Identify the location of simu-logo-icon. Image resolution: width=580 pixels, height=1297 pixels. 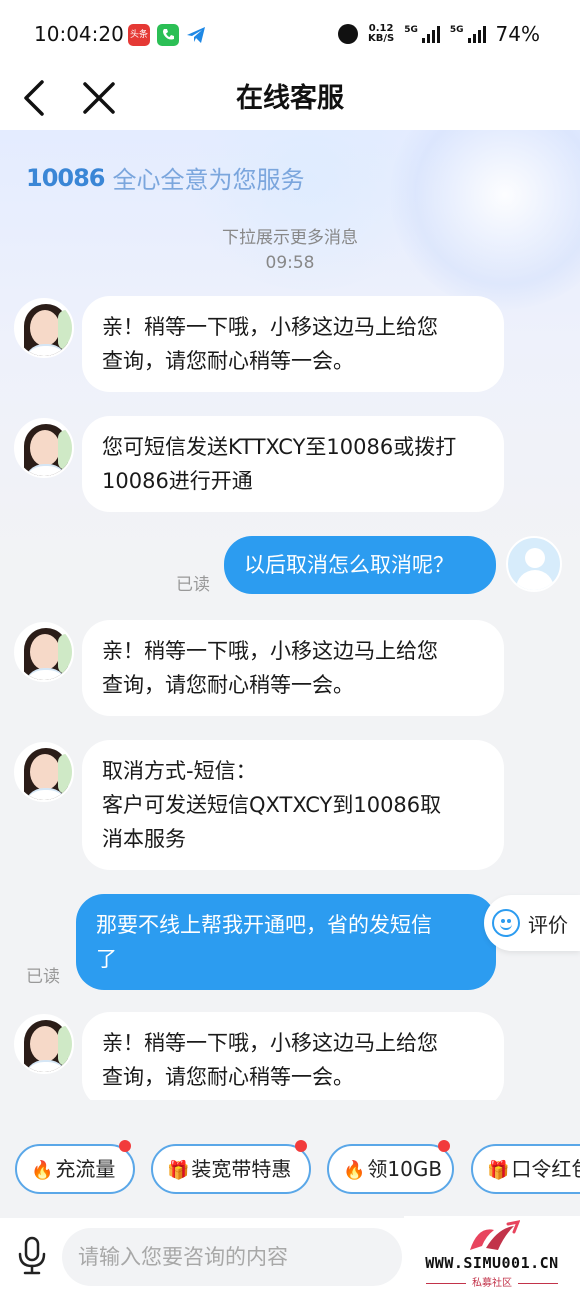
(495, 1235).